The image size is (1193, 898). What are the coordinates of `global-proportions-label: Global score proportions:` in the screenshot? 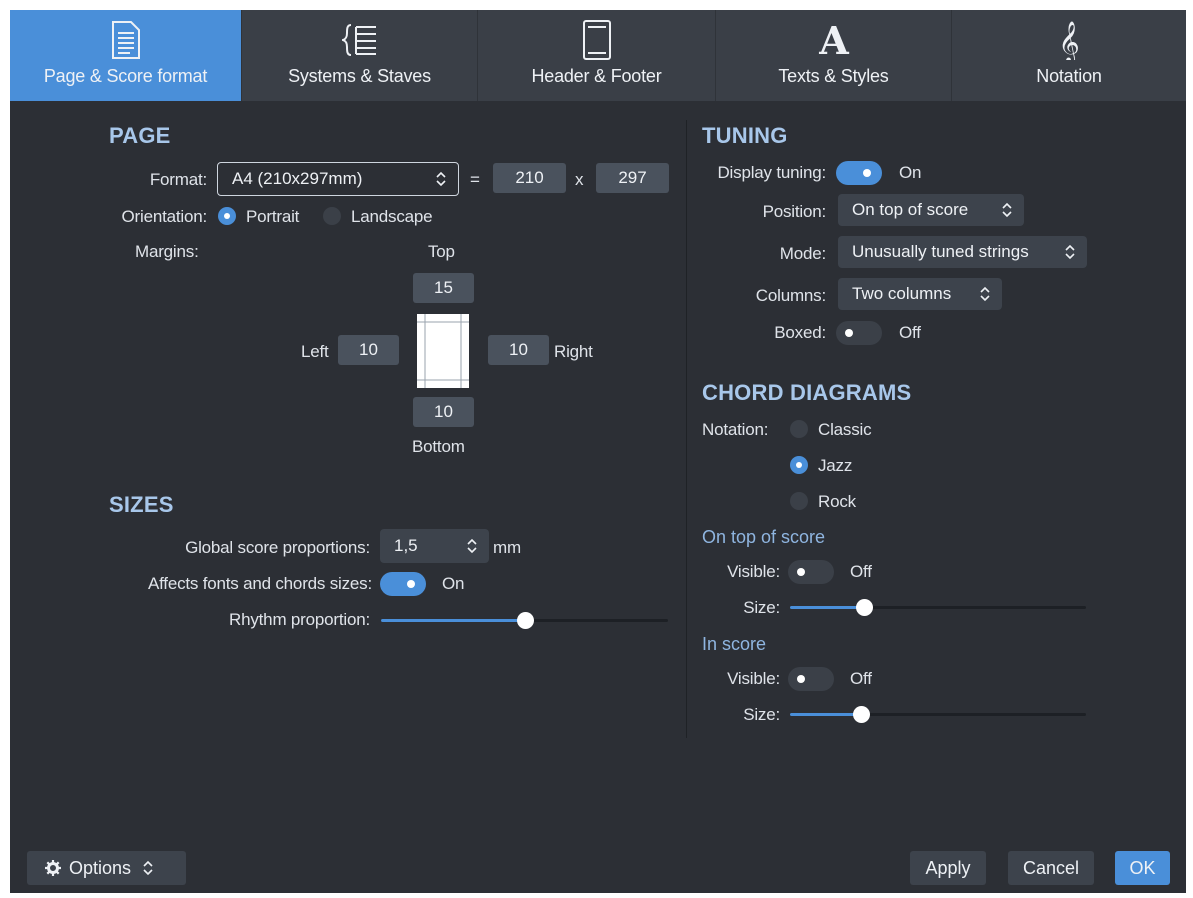 It's located at (277, 547).